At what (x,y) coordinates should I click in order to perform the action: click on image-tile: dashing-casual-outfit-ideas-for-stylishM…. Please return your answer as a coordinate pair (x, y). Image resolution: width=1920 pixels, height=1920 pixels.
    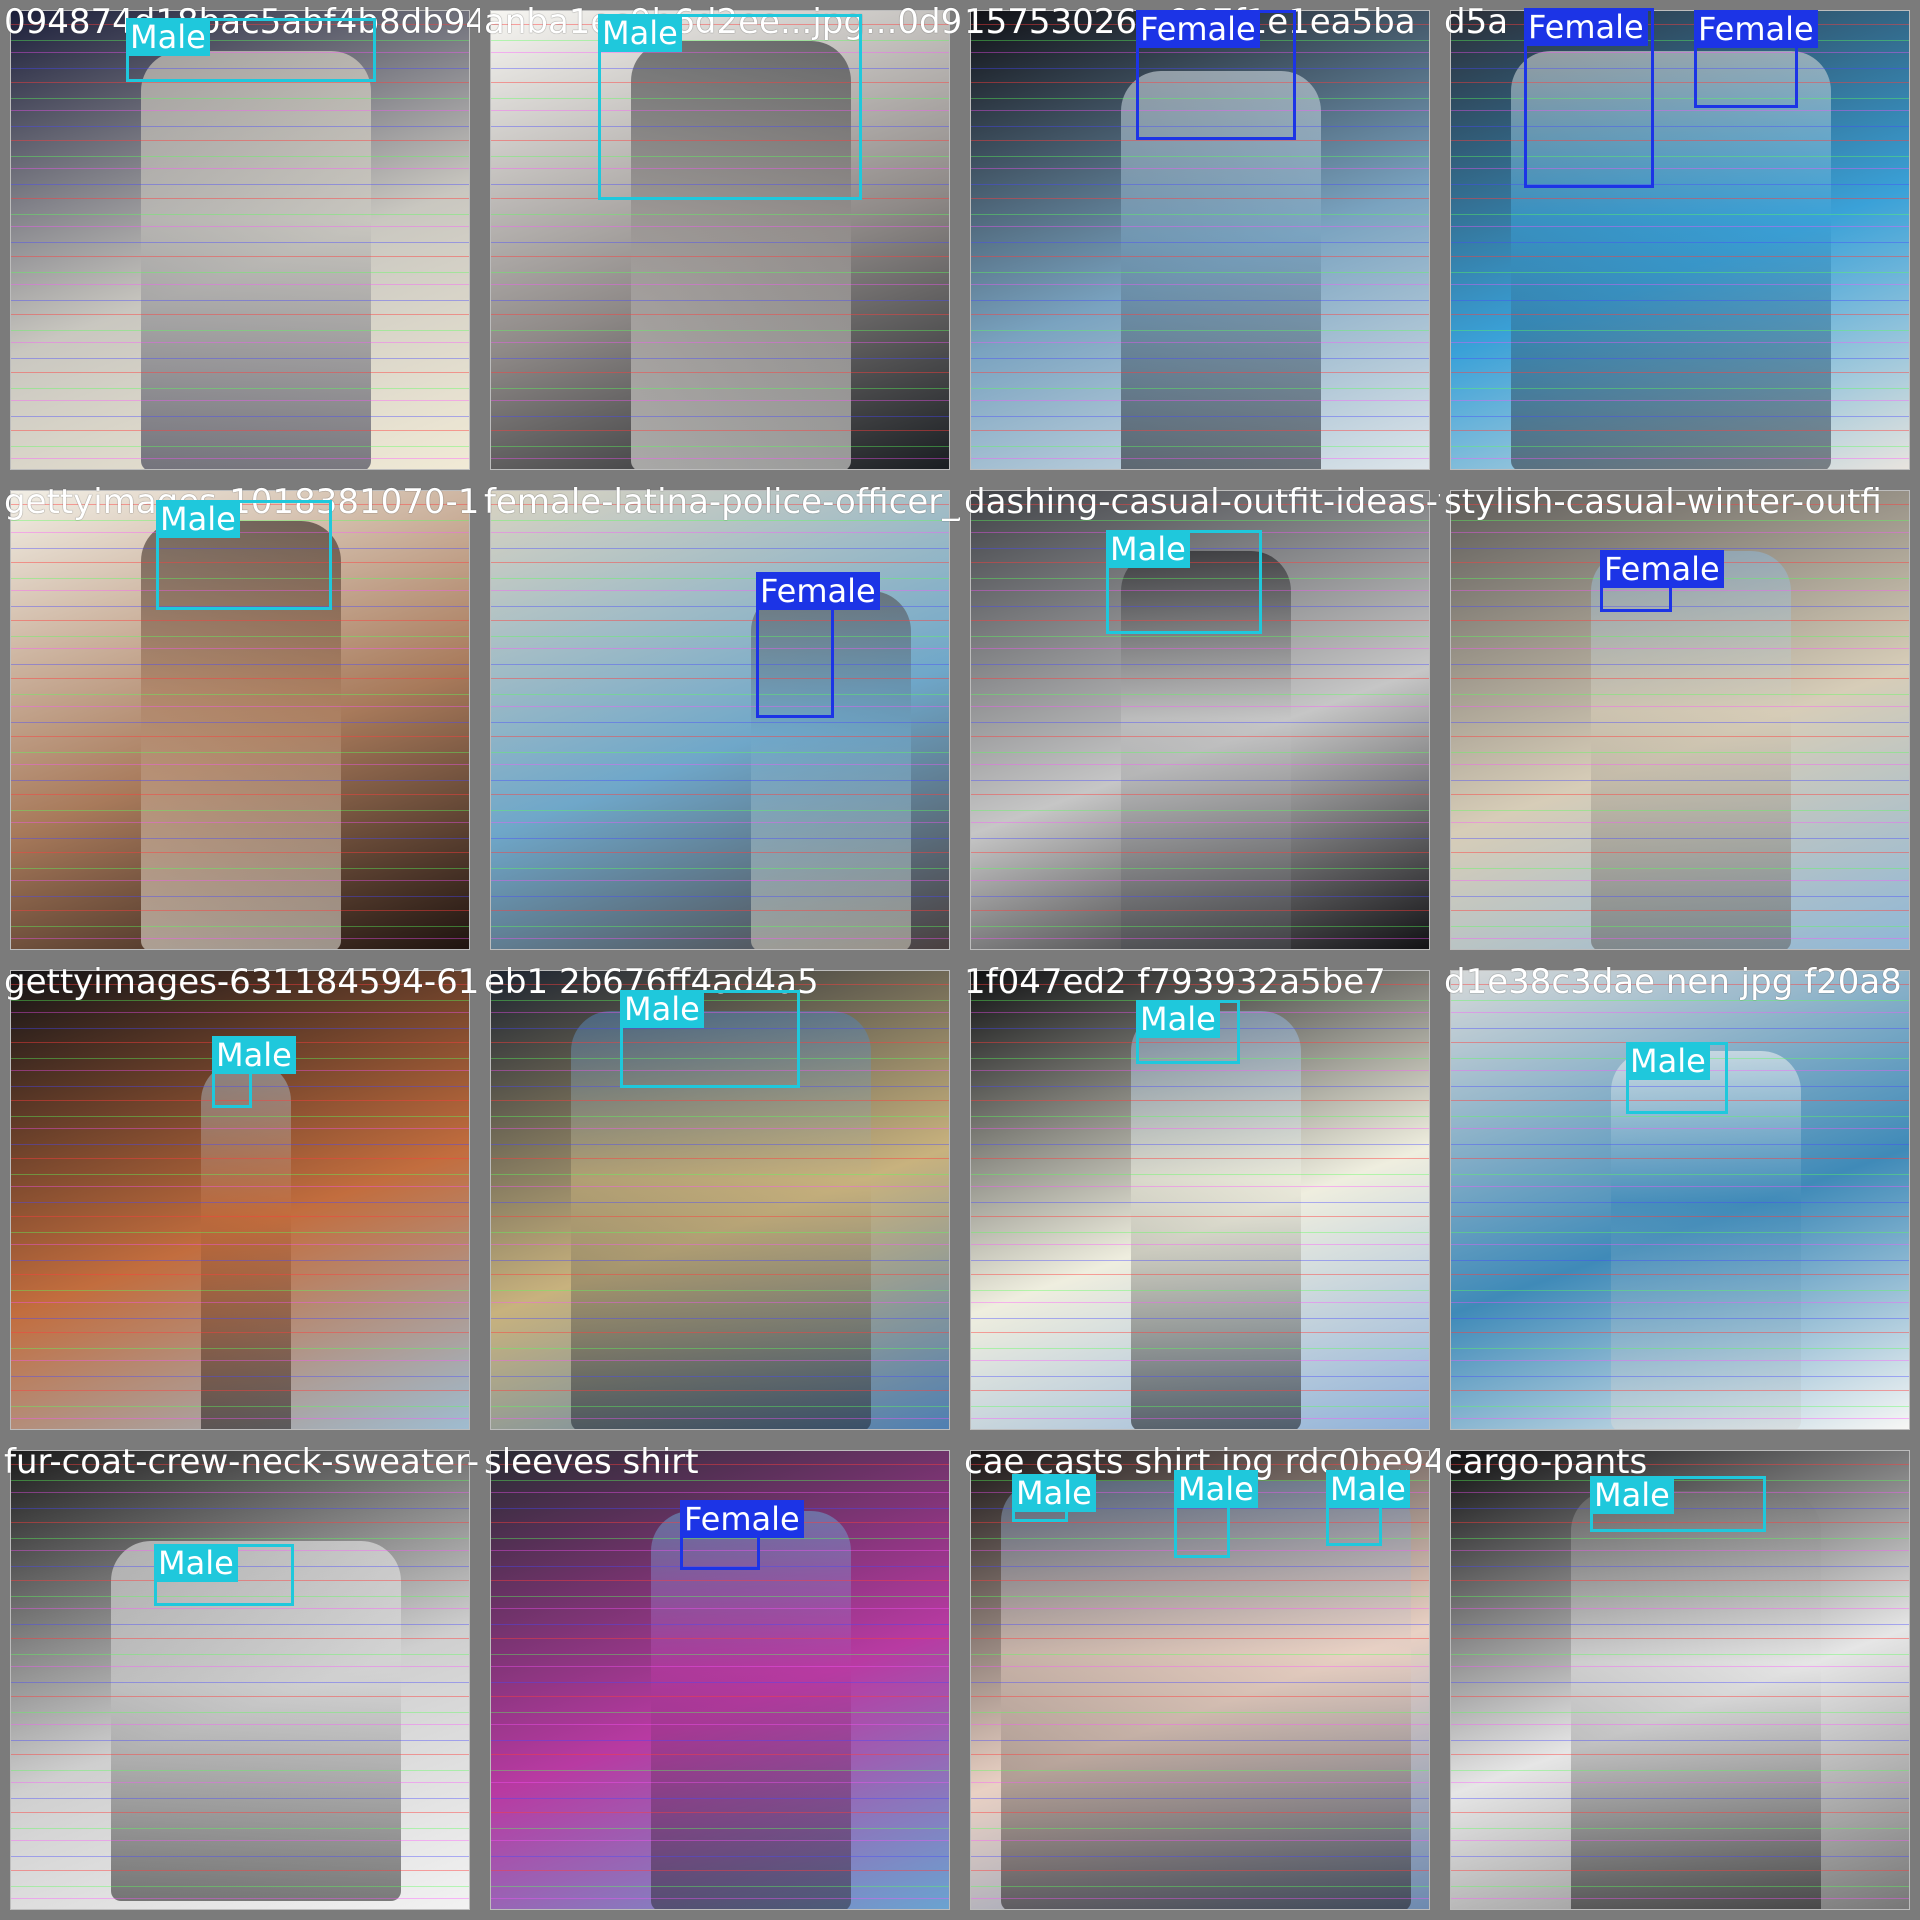
    Looking at the image, I should click on (1200, 720).